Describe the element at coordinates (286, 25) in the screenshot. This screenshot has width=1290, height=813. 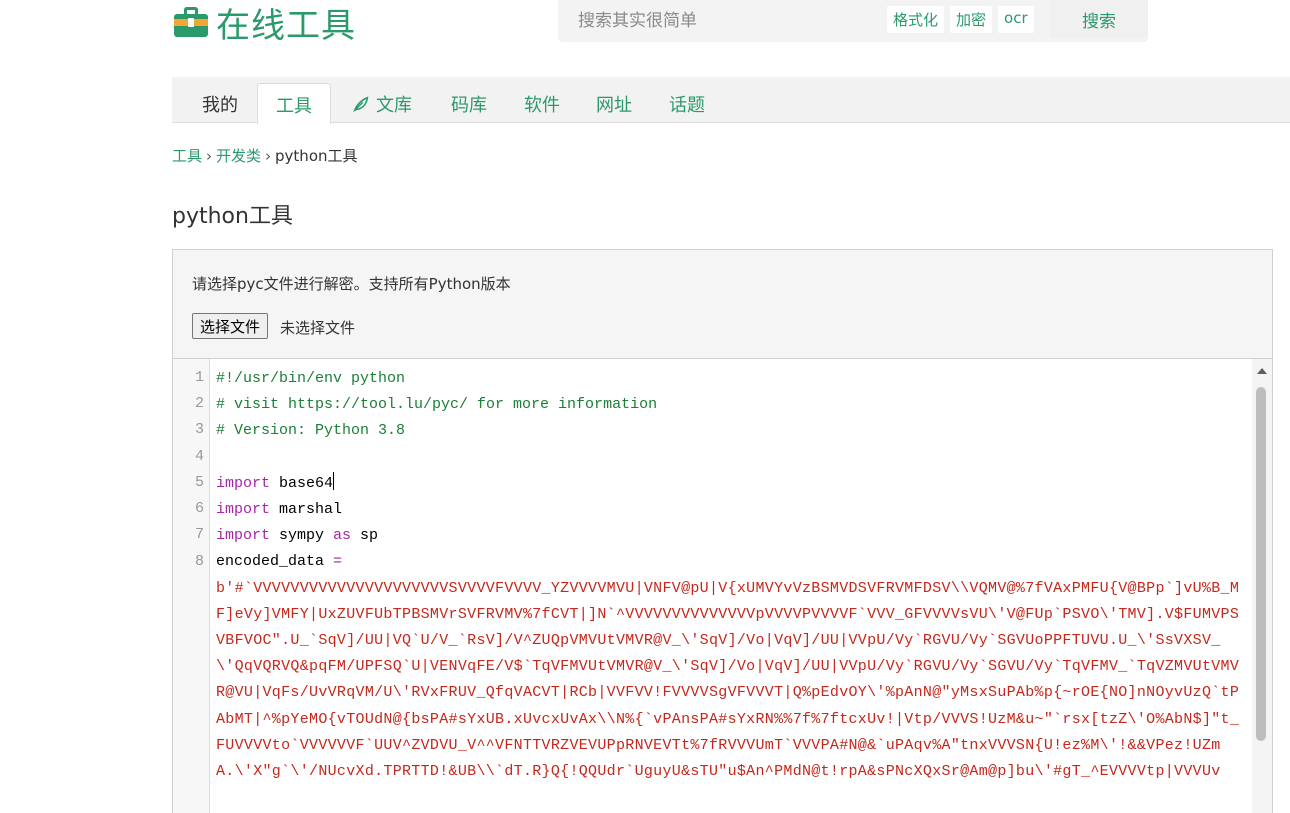
I see `logo-text: 在线工具` at that location.